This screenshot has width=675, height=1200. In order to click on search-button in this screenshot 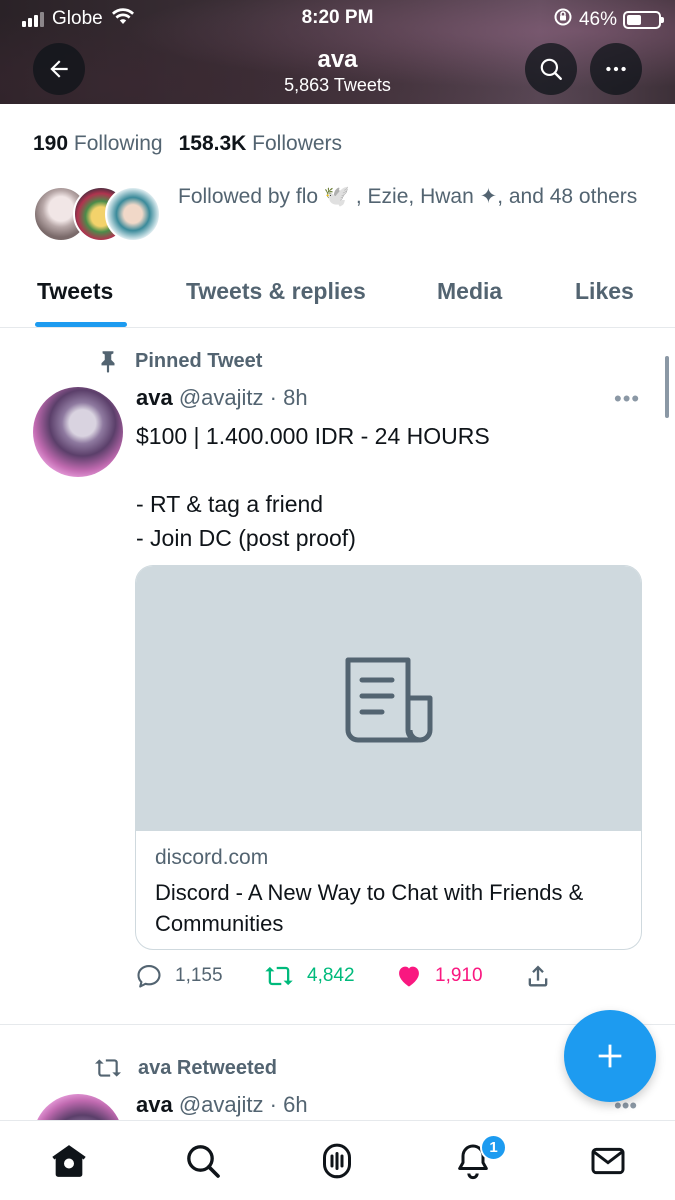, I will do `click(551, 69)`.